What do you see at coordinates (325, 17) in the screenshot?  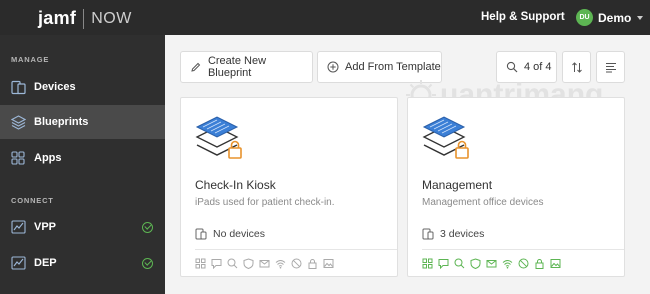 I see `top-bar: jamf NOW Help & Support DU Demo` at bounding box center [325, 17].